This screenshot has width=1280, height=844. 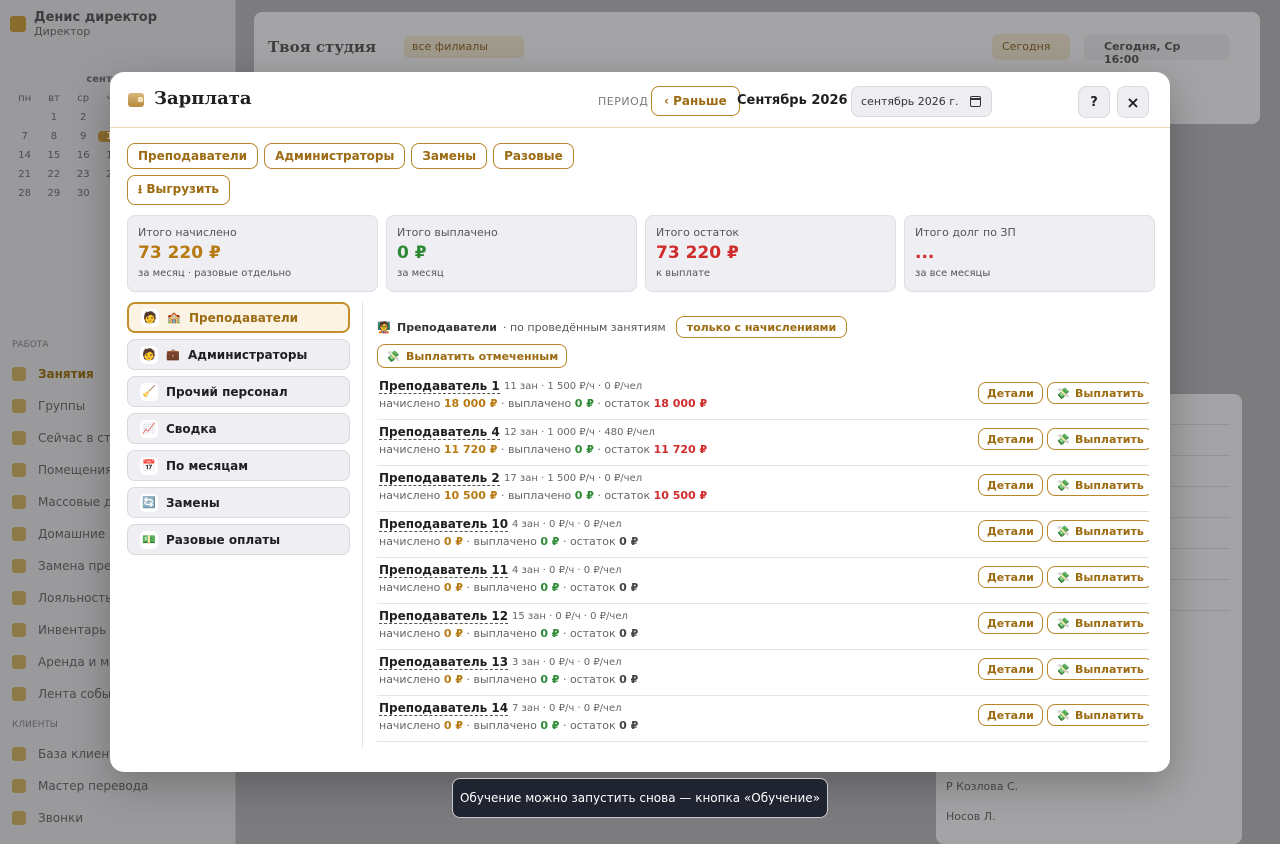 What do you see at coordinates (444, 662) in the screenshot?
I see `teacher-name: Преподаватель 13` at bounding box center [444, 662].